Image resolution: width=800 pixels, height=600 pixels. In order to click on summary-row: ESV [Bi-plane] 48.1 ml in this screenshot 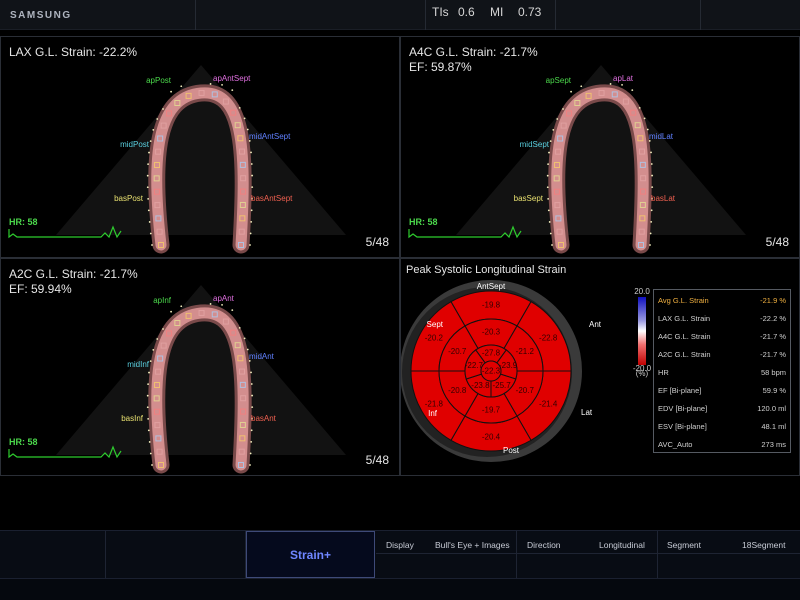, I will do `click(722, 426)`.